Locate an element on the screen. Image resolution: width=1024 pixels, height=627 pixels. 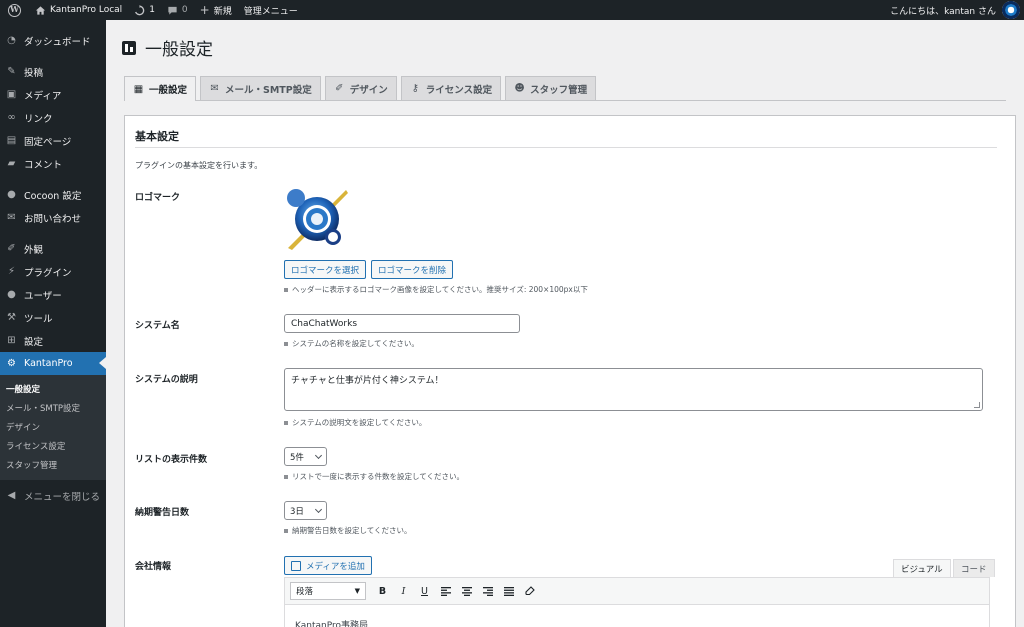
sidebar-item-tools: ⚒ ツール is located at coordinates (53, 317).